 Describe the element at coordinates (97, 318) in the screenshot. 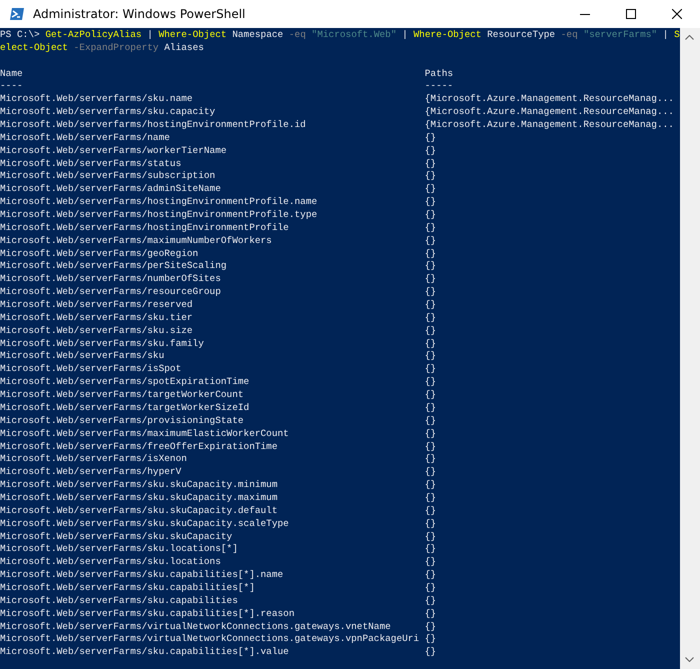

I see `alias-name: Microsoft.Web/serverFarms/sku.tier` at that location.